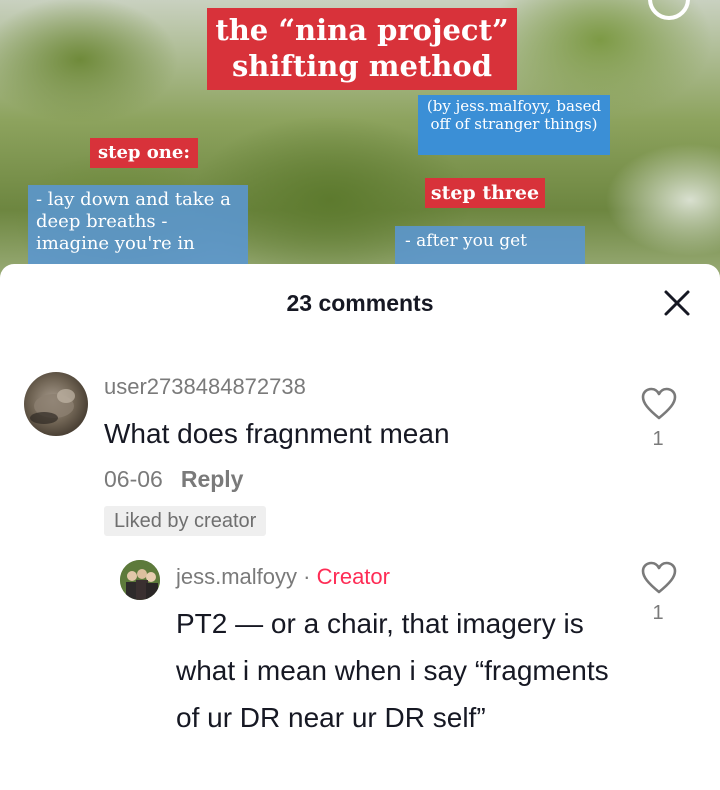 The height and width of the screenshot is (790, 720). What do you see at coordinates (353, 576) in the screenshot?
I see `creator-badge: Creator` at bounding box center [353, 576].